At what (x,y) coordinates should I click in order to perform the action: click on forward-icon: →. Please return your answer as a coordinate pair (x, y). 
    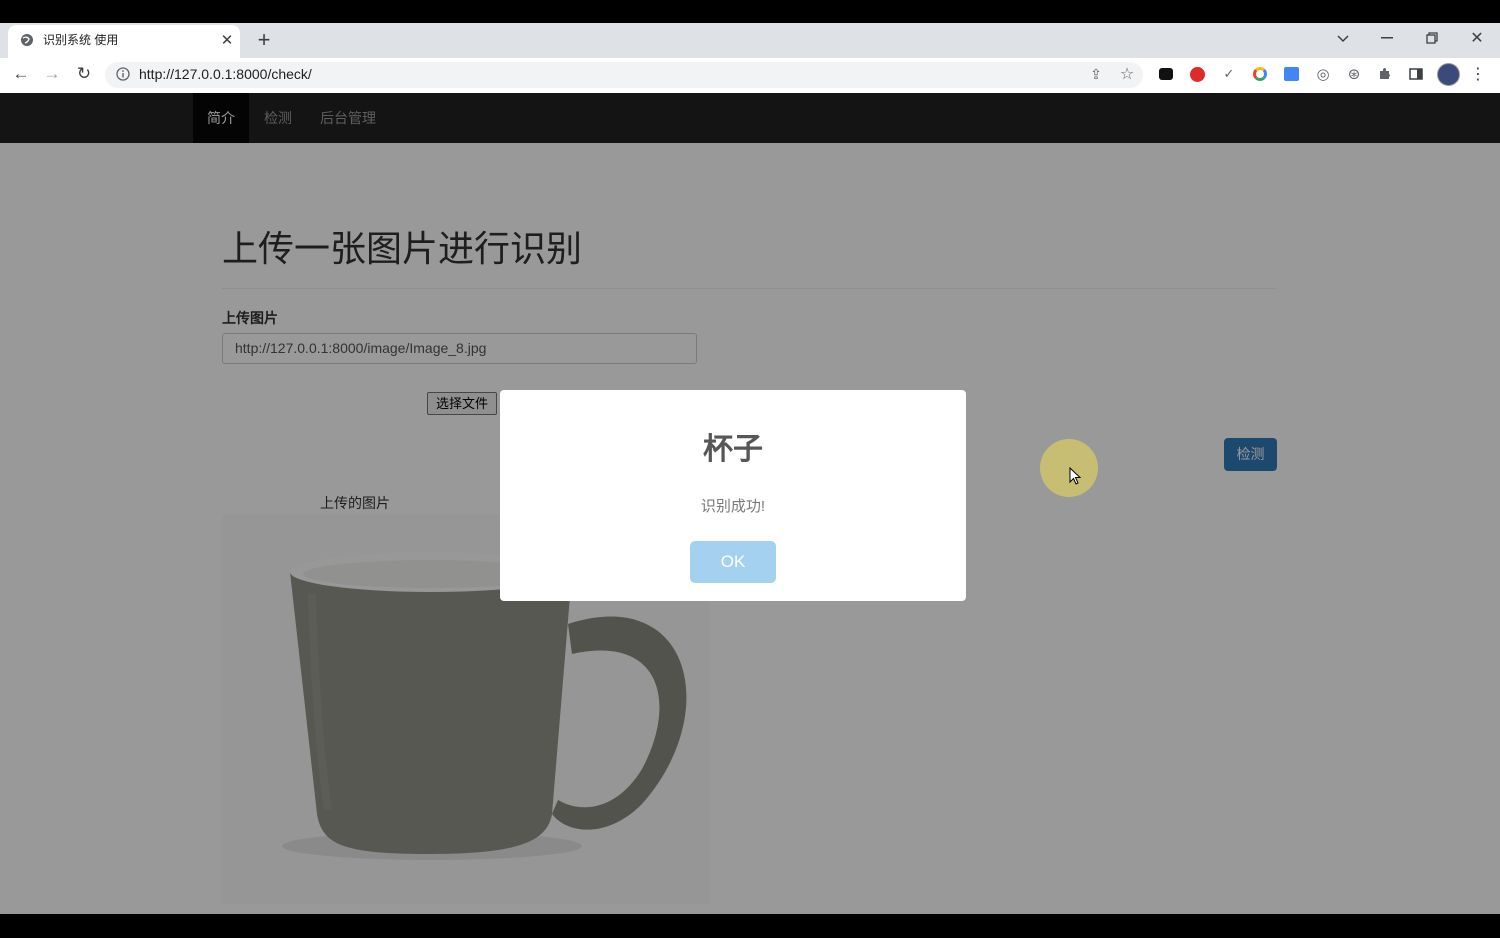
    Looking at the image, I should click on (52, 74).